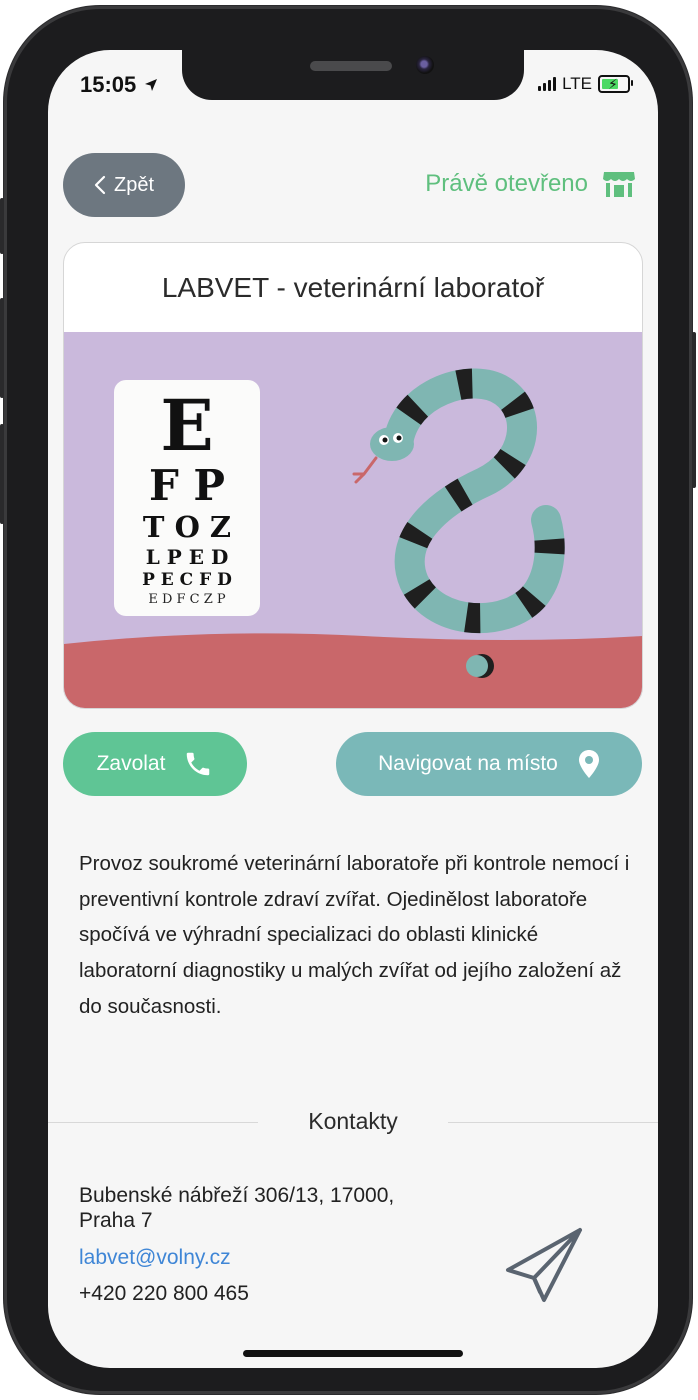 Image resolution: width=698 pixels, height=1400 pixels. I want to click on call-button: Zavolat, so click(155, 764).